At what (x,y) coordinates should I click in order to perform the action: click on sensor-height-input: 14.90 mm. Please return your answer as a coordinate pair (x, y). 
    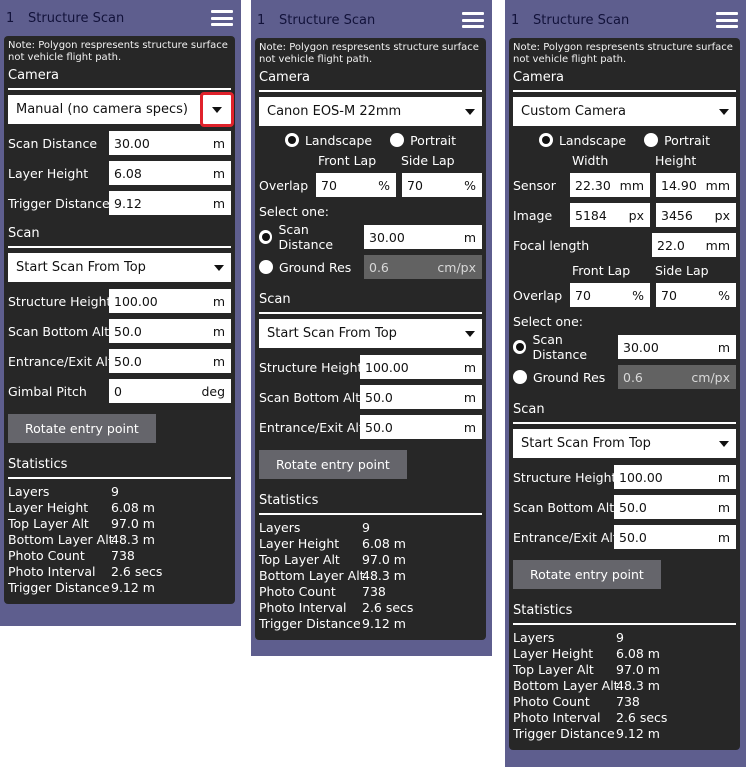
    Looking at the image, I should click on (696, 185).